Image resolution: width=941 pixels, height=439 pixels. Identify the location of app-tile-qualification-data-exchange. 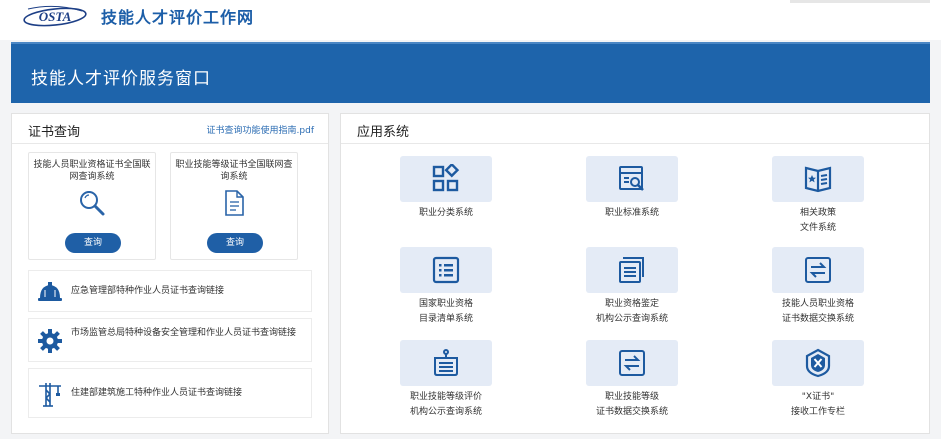
(818, 270).